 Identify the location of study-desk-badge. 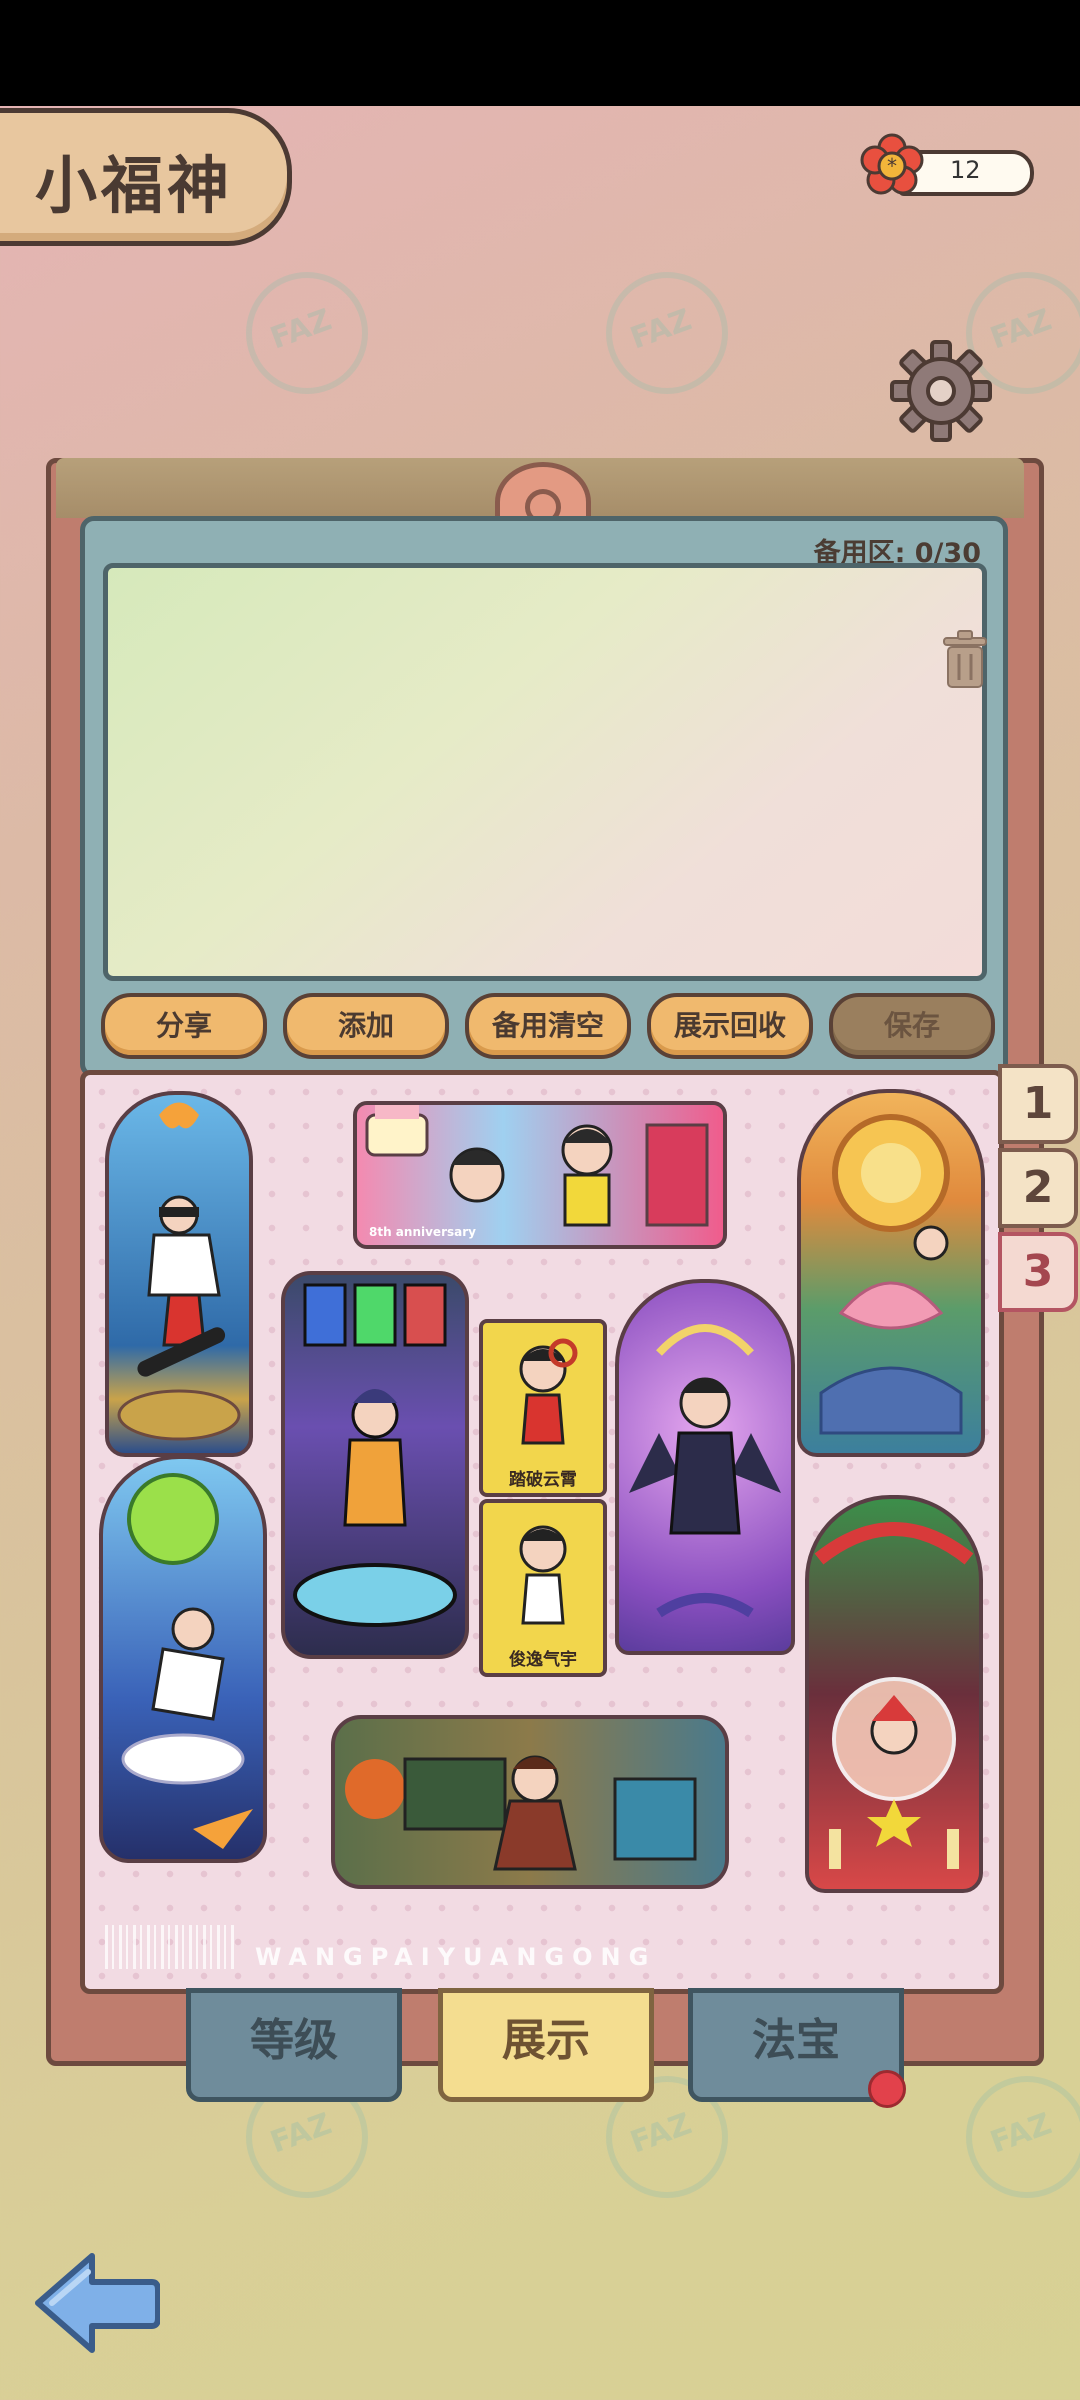
(530, 1802).